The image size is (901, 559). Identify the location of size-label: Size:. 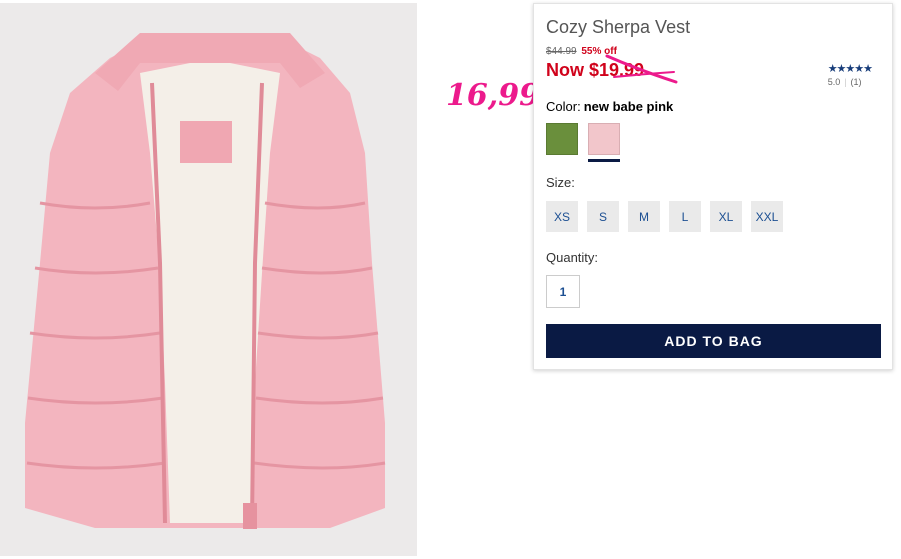
(560, 182).